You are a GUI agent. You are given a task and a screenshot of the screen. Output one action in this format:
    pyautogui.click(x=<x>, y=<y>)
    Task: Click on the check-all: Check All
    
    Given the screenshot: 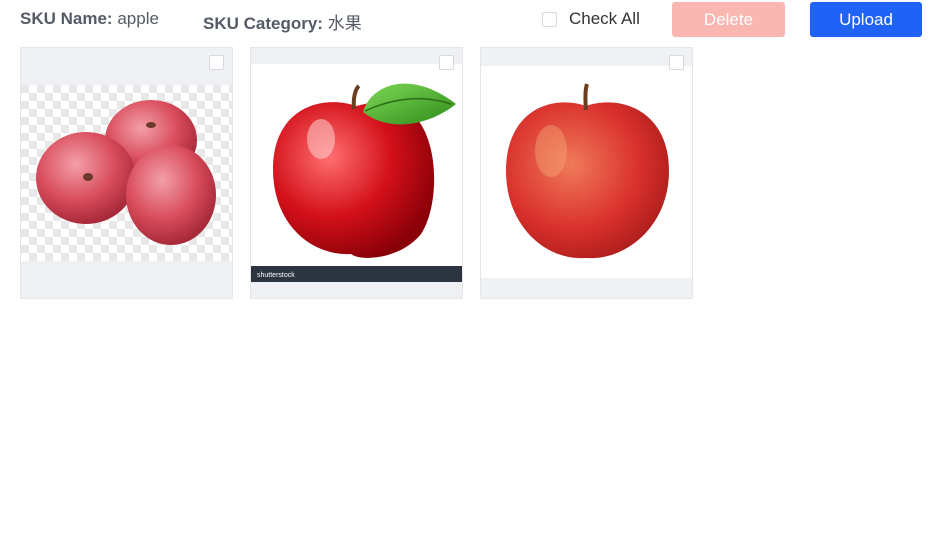 What is the action you would take?
    pyautogui.click(x=591, y=19)
    